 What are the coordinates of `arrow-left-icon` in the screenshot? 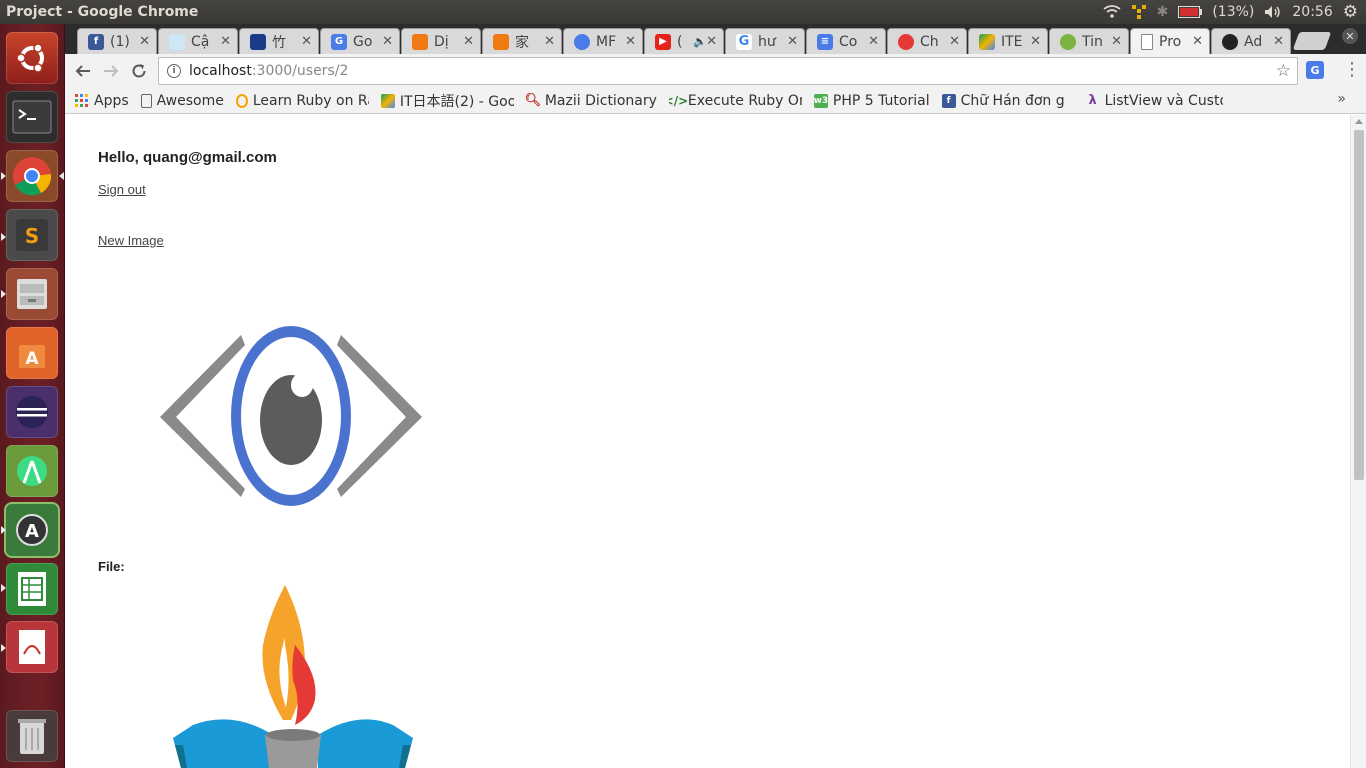 It's located at (82, 71).